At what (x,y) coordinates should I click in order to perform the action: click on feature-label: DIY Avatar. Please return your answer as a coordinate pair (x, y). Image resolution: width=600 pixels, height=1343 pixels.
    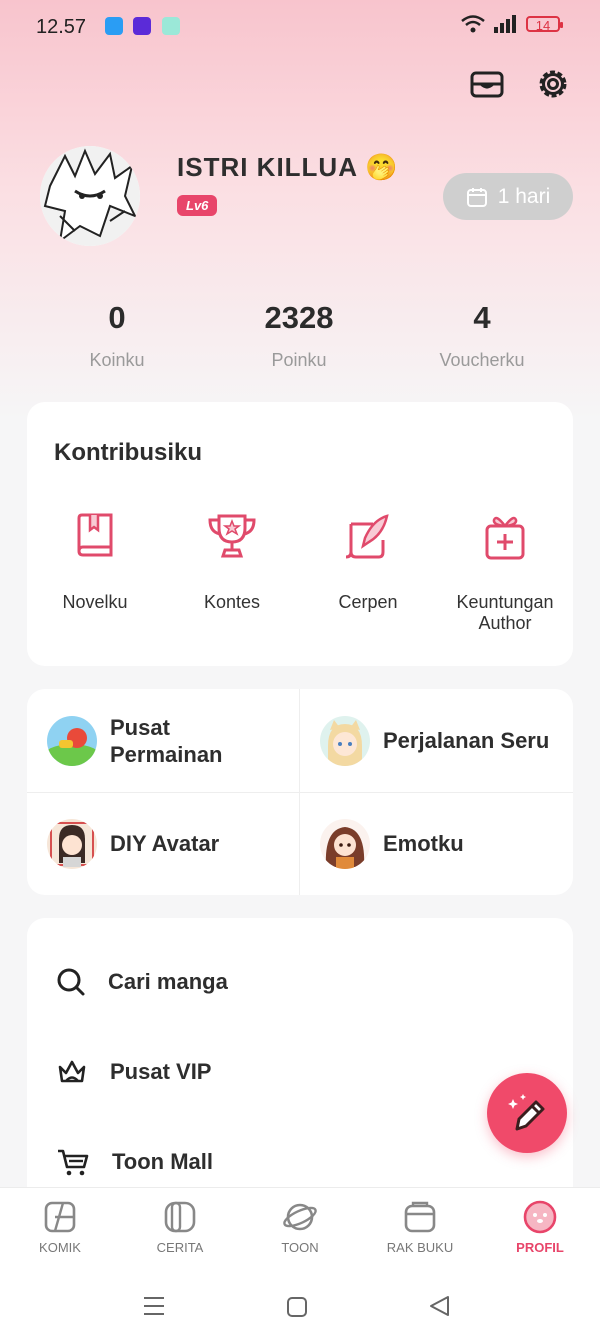
    Looking at the image, I should click on (165, 843).